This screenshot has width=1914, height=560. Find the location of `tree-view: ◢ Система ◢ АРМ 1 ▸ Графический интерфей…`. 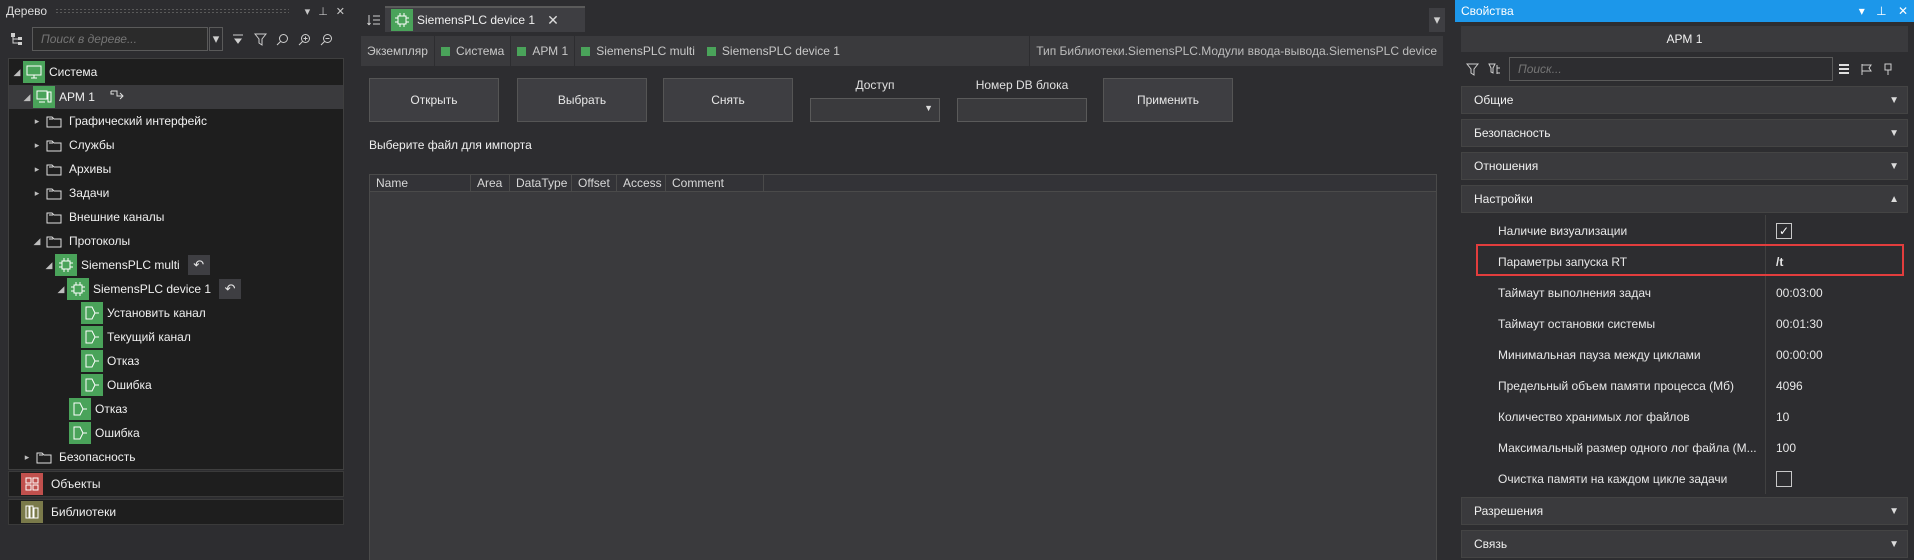

tree-view: ◢ Система ◢ АРМ 1 ▸ Графический интерфей… is located at coordinates (176, 264).